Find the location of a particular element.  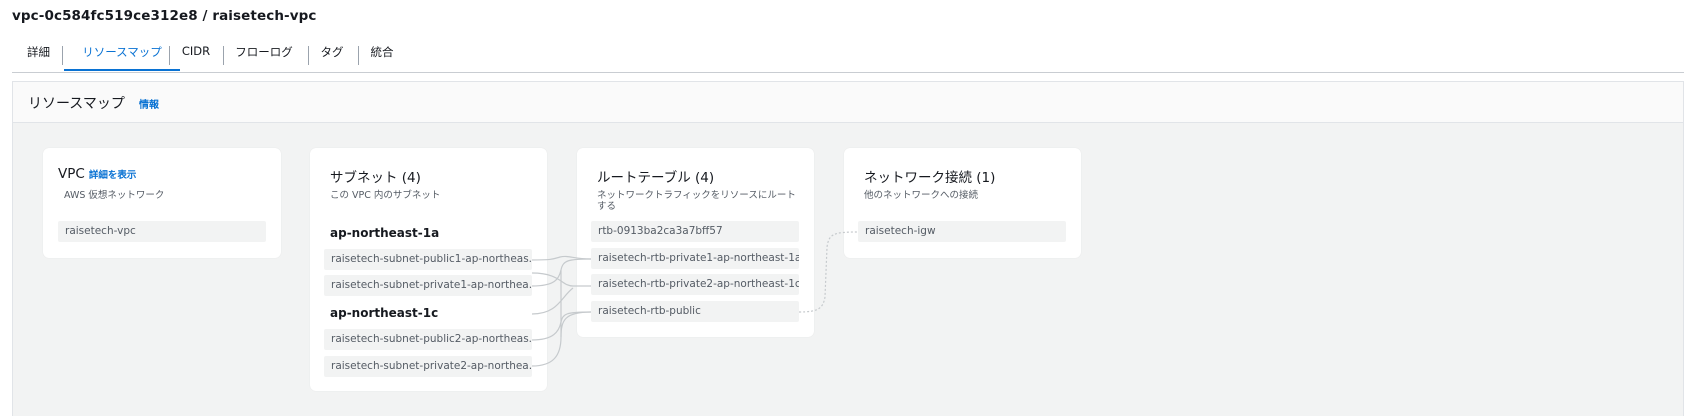

tab-bar: 詳細 リソースマップ CIDR フローログ タグ 統合 is located at coordinates (848, 58).